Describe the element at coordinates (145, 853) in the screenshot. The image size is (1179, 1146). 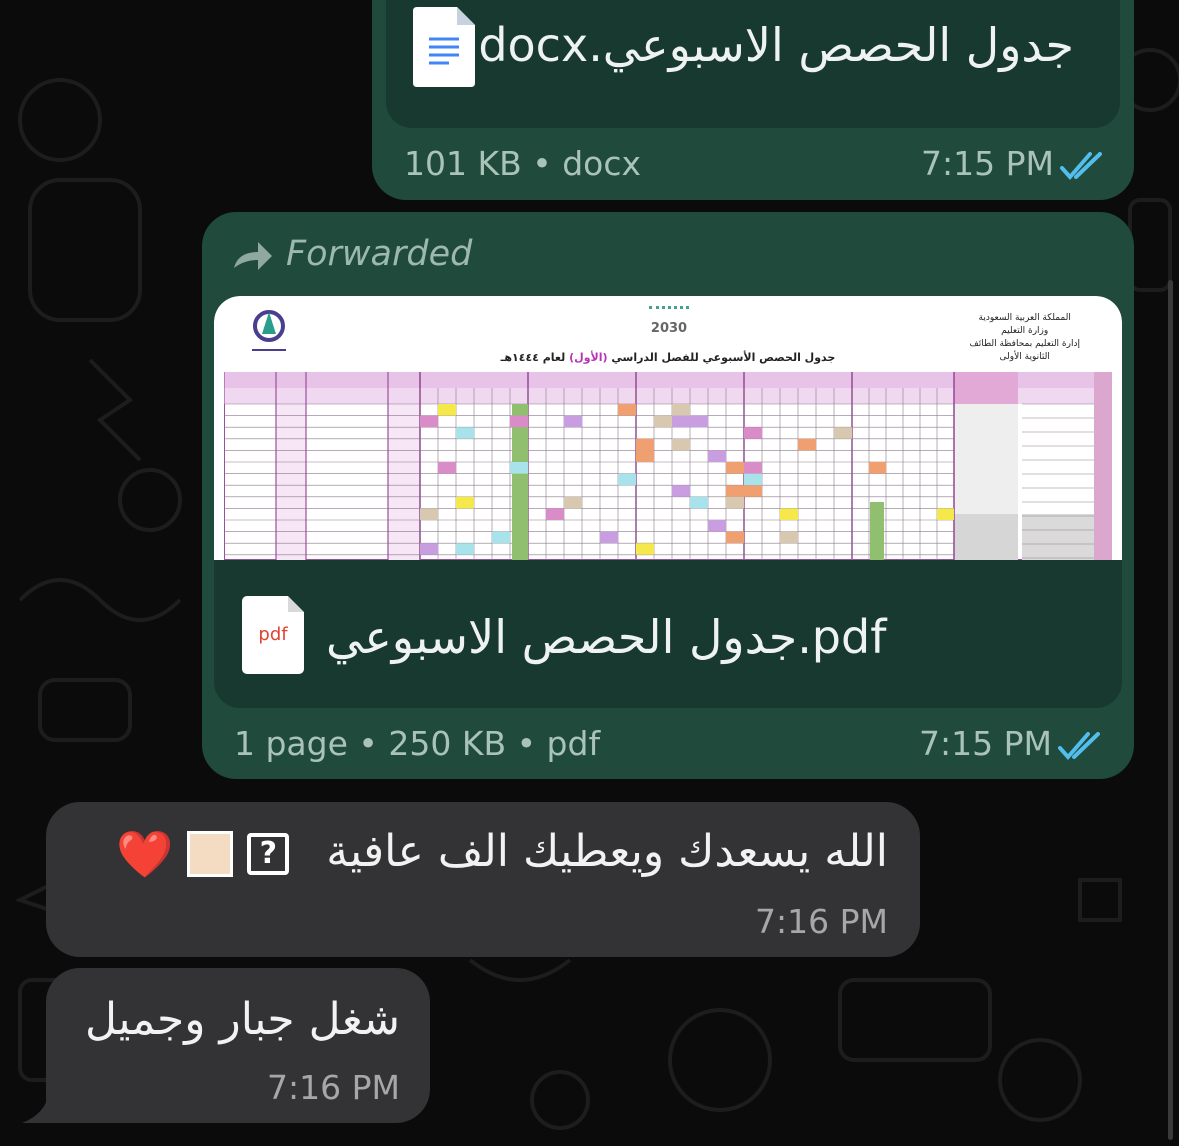
I see `heart-emoji: ❤️` at that location.